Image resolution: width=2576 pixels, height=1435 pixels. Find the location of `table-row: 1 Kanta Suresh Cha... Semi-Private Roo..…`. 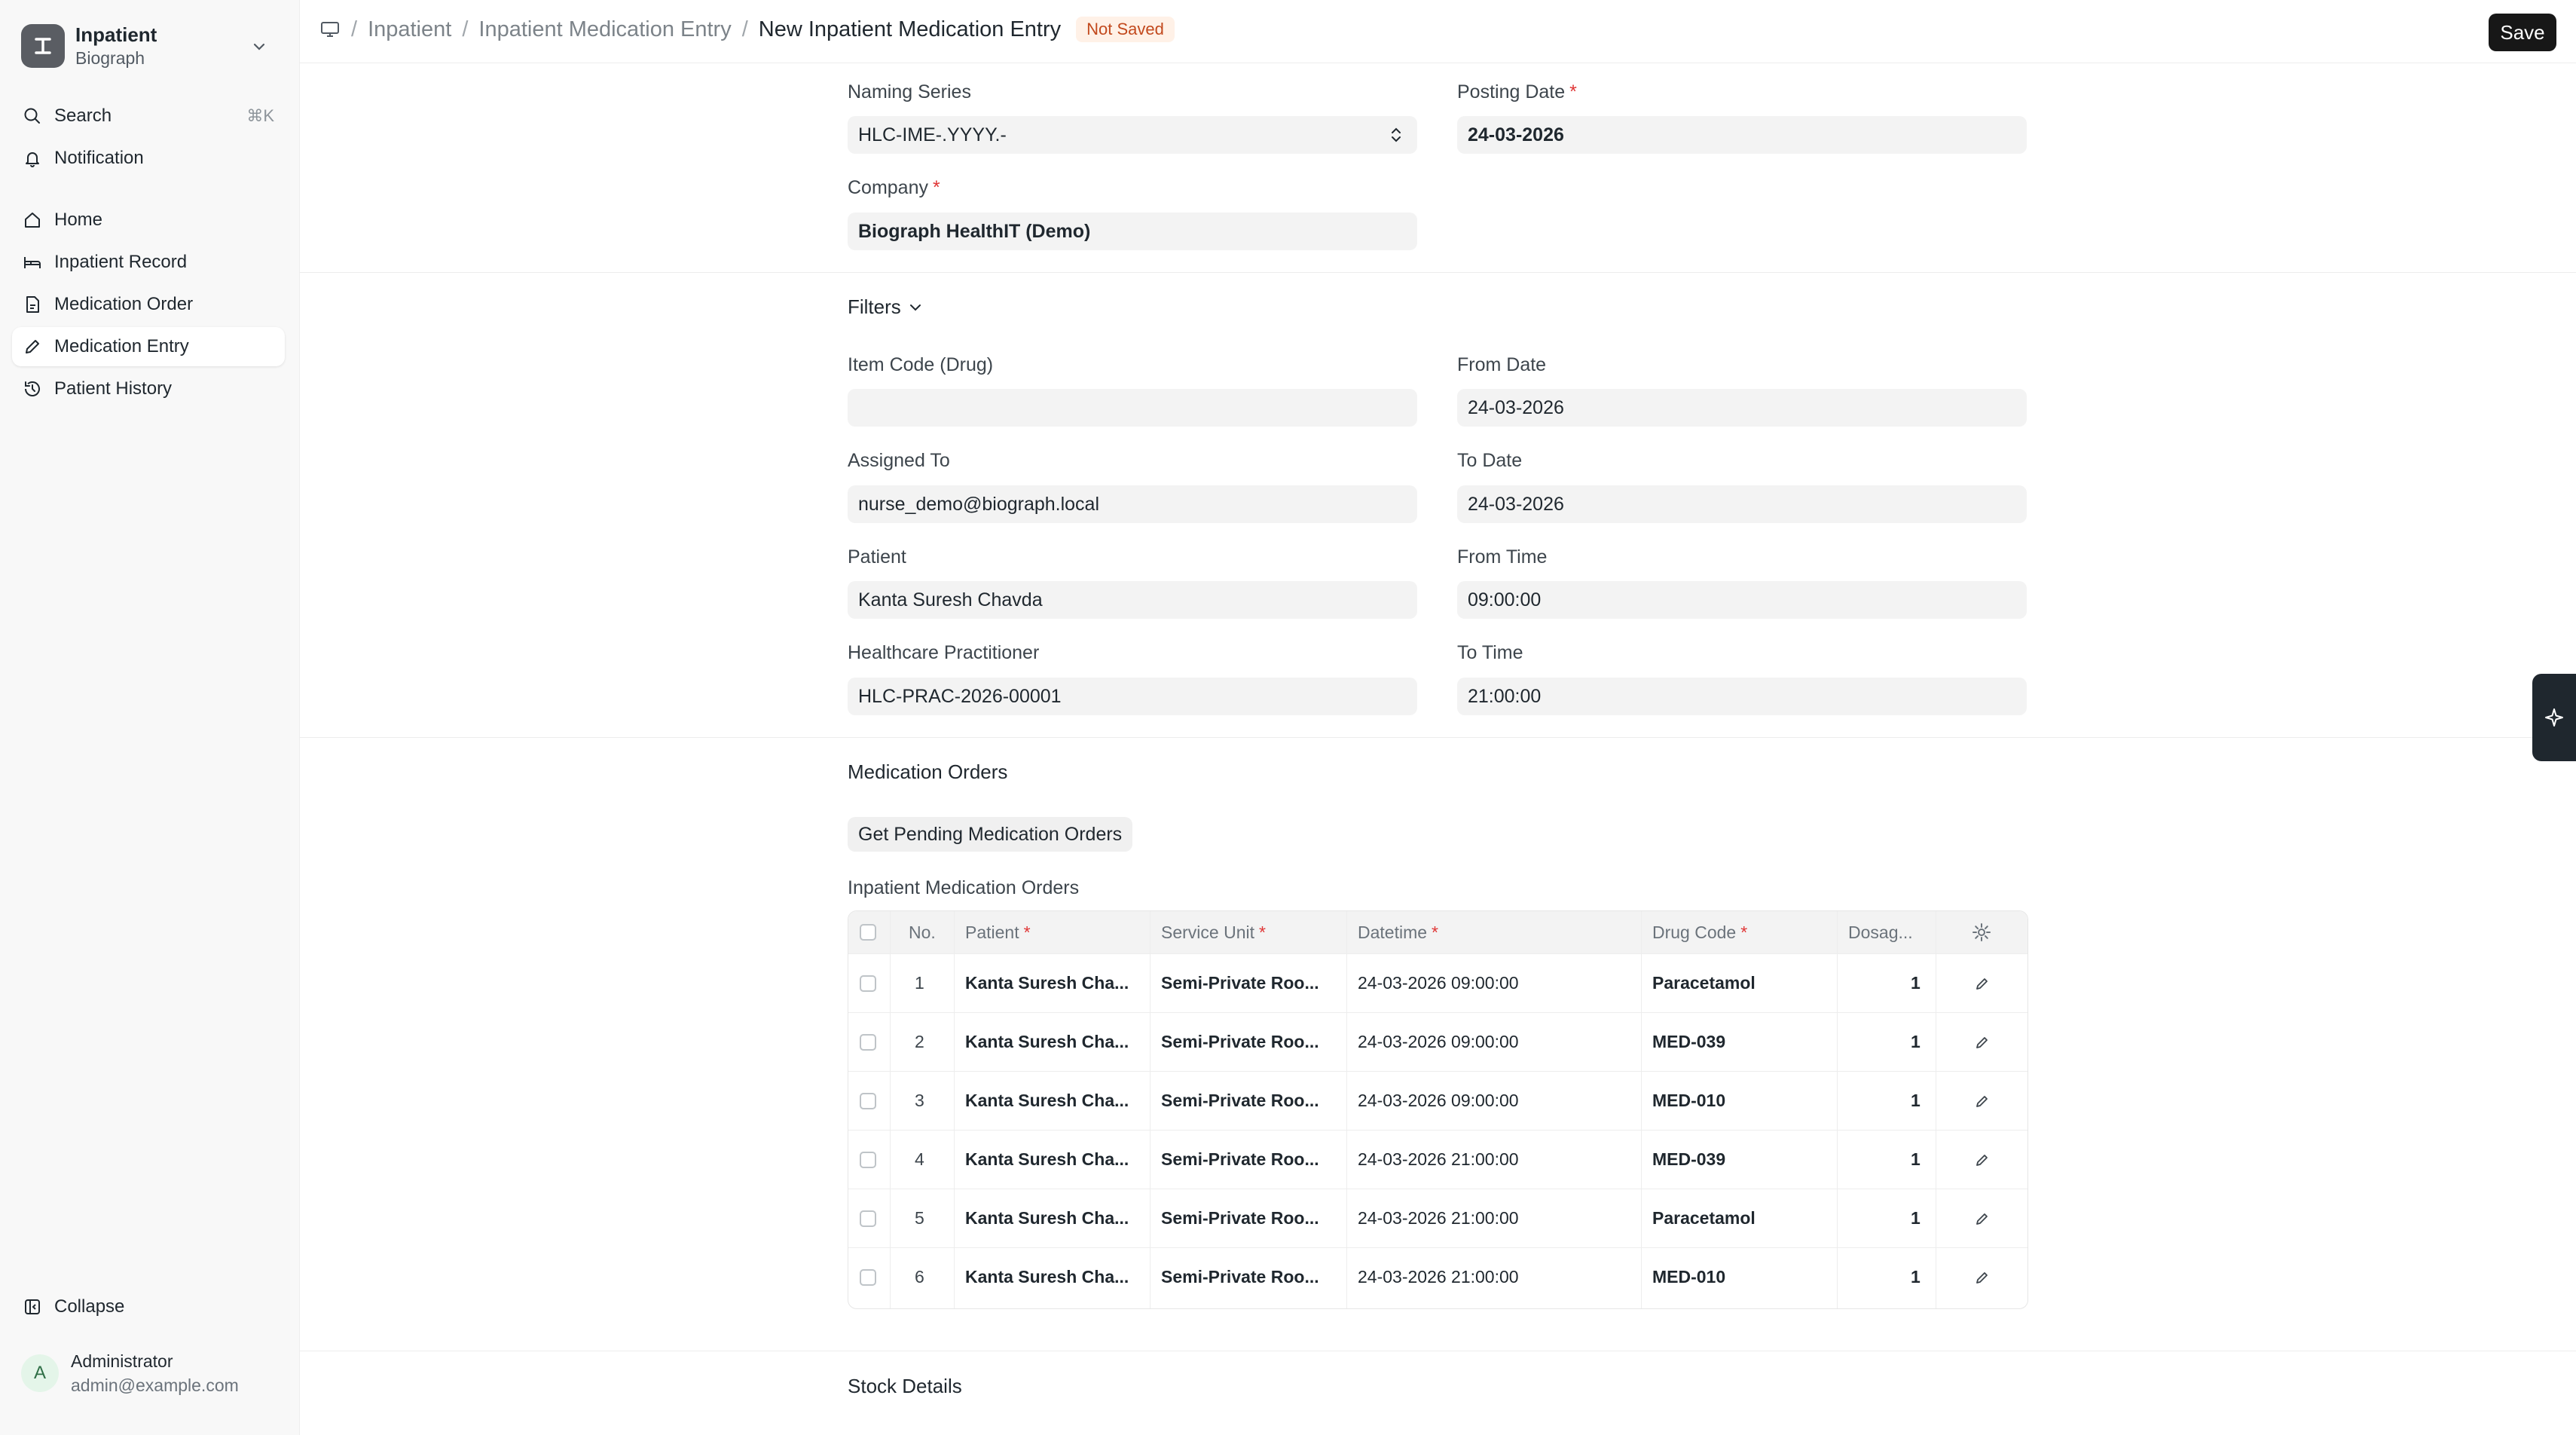

table-row: 1 Kanta Suresh Cha... Semi-Private Roo..… is located at coordinates (1437, 983).